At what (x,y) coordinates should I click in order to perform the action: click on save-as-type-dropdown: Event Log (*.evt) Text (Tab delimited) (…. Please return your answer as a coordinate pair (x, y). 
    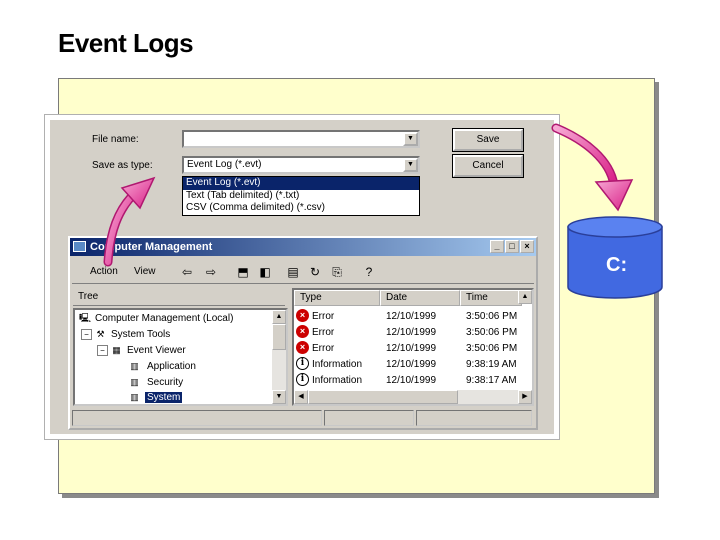
    Looking at the image, I should click on (301, 196).